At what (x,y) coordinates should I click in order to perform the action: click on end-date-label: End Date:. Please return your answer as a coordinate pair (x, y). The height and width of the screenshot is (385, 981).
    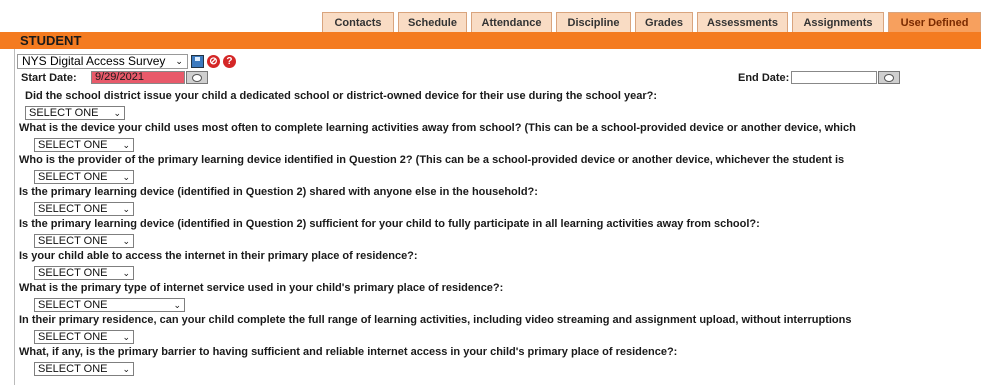
    Looking at the image, I should click on (764, 78).